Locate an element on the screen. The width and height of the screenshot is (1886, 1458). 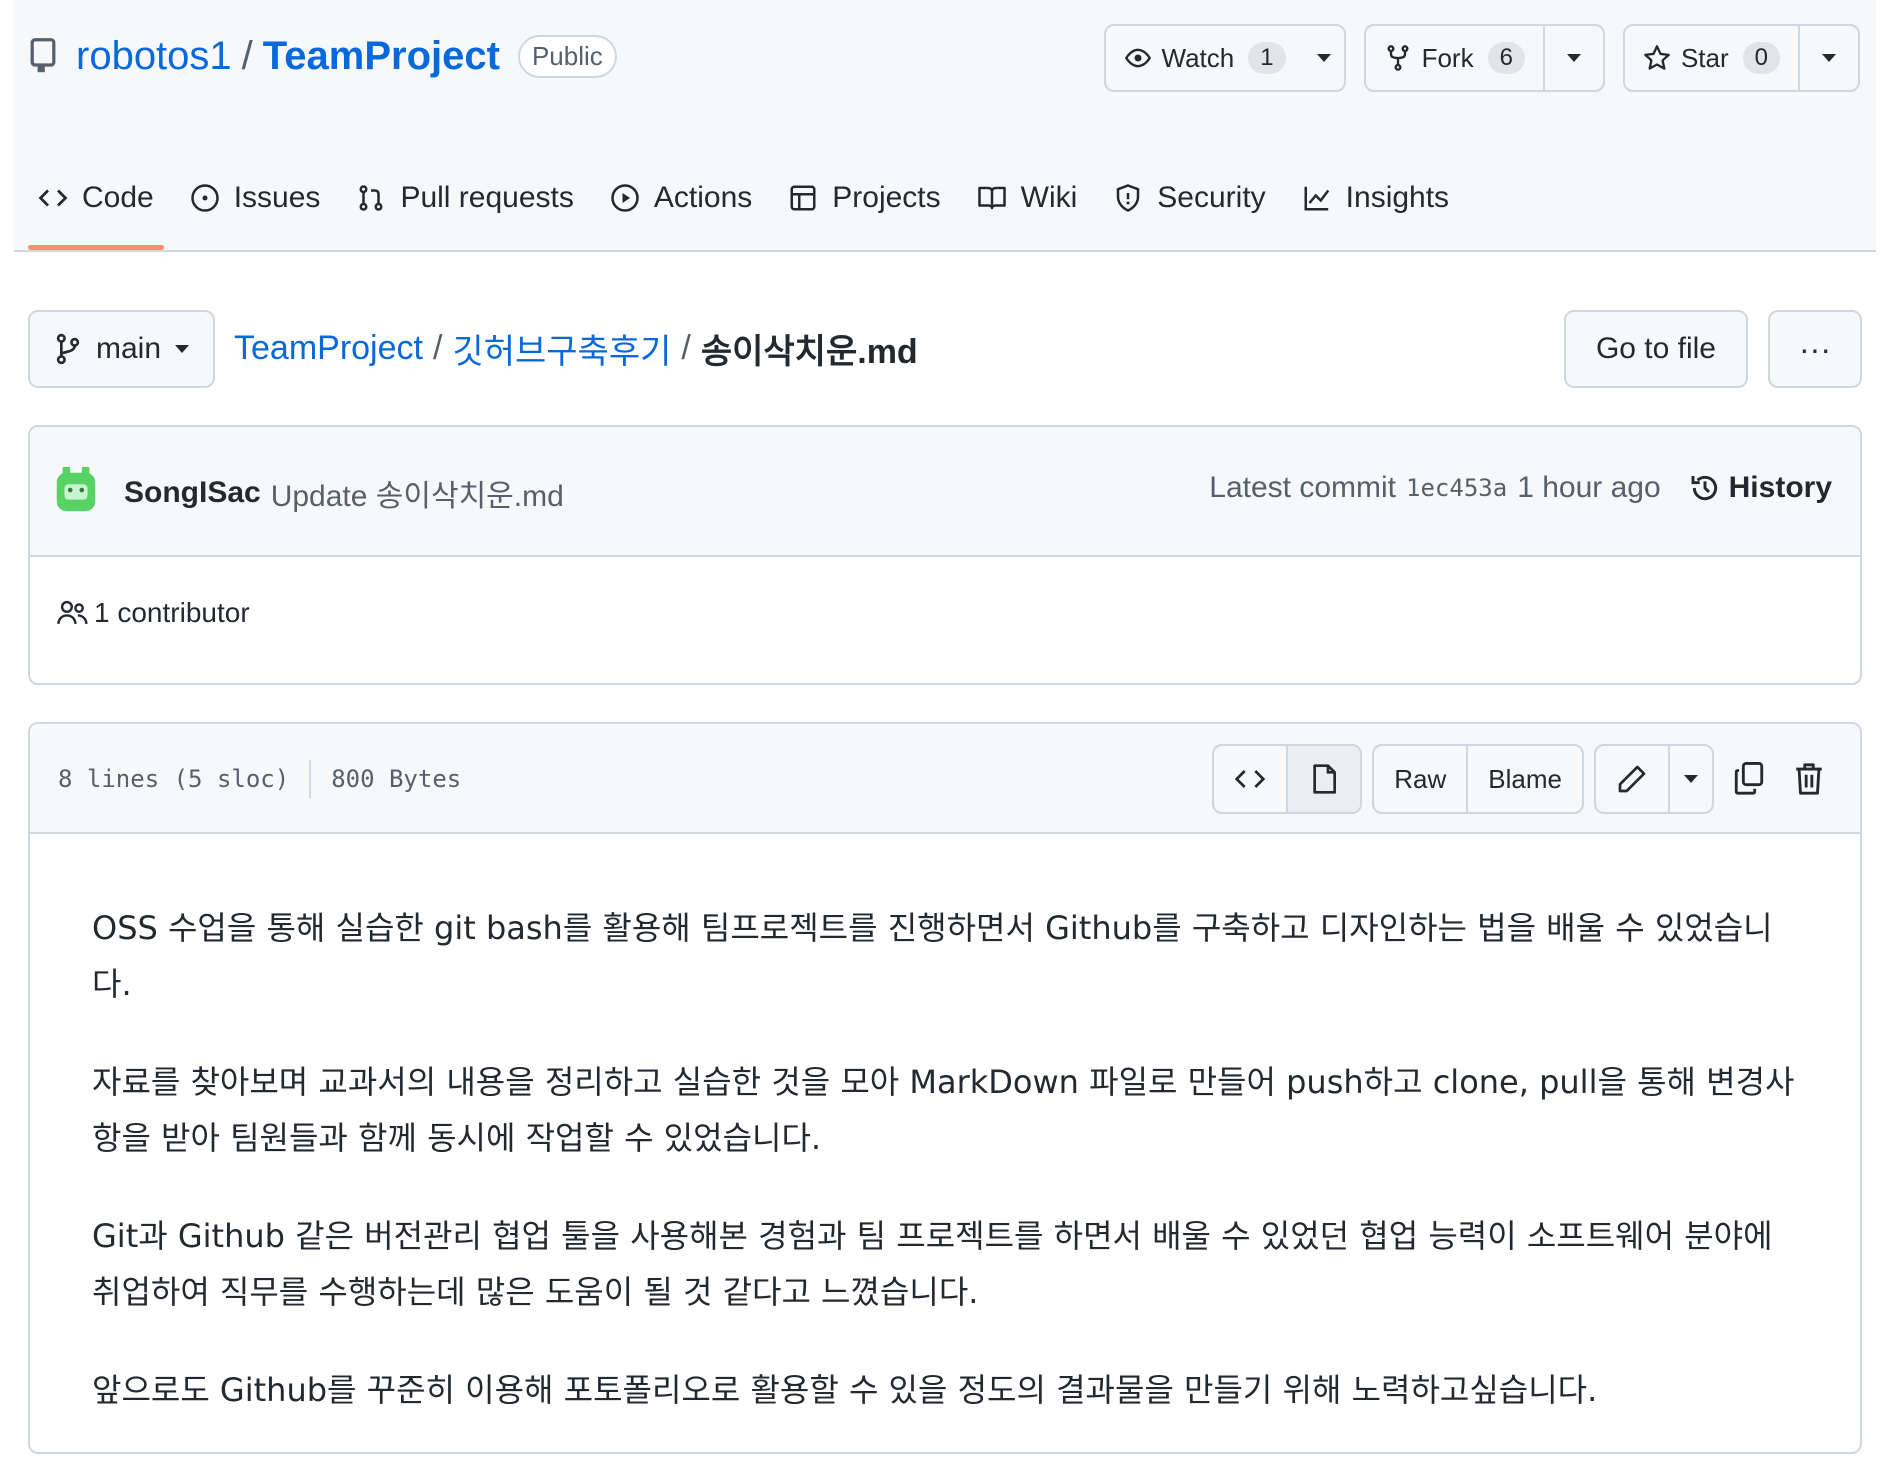
commit-message: SongISac Update 송이삭치운.md is located at coordinates (344, 493).